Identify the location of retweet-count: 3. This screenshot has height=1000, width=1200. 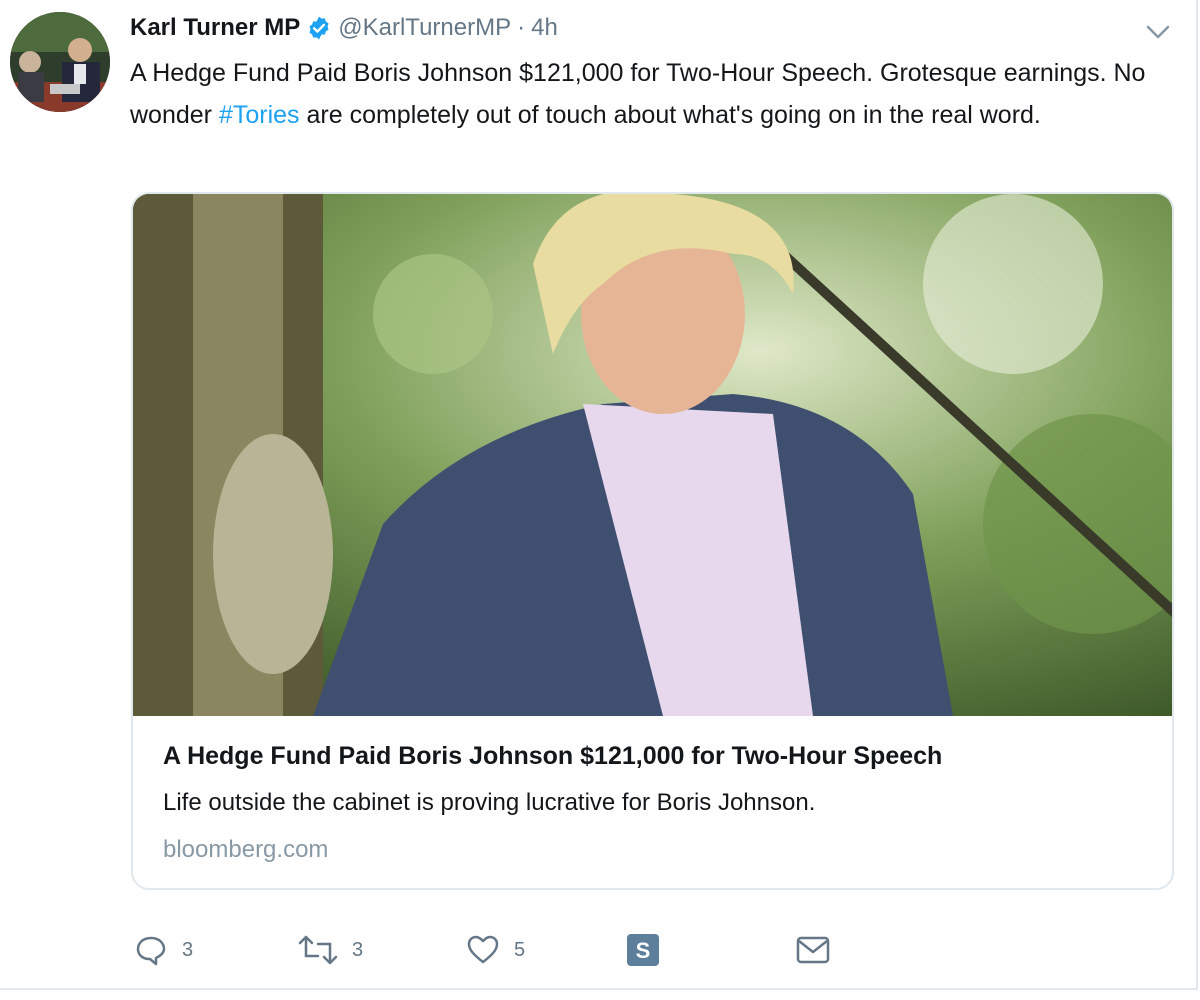
(358, 949).